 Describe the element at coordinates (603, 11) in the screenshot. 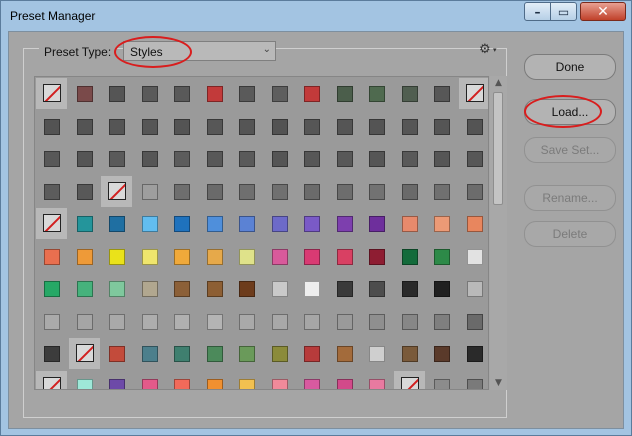

I see `close-button: ✕` at that location.